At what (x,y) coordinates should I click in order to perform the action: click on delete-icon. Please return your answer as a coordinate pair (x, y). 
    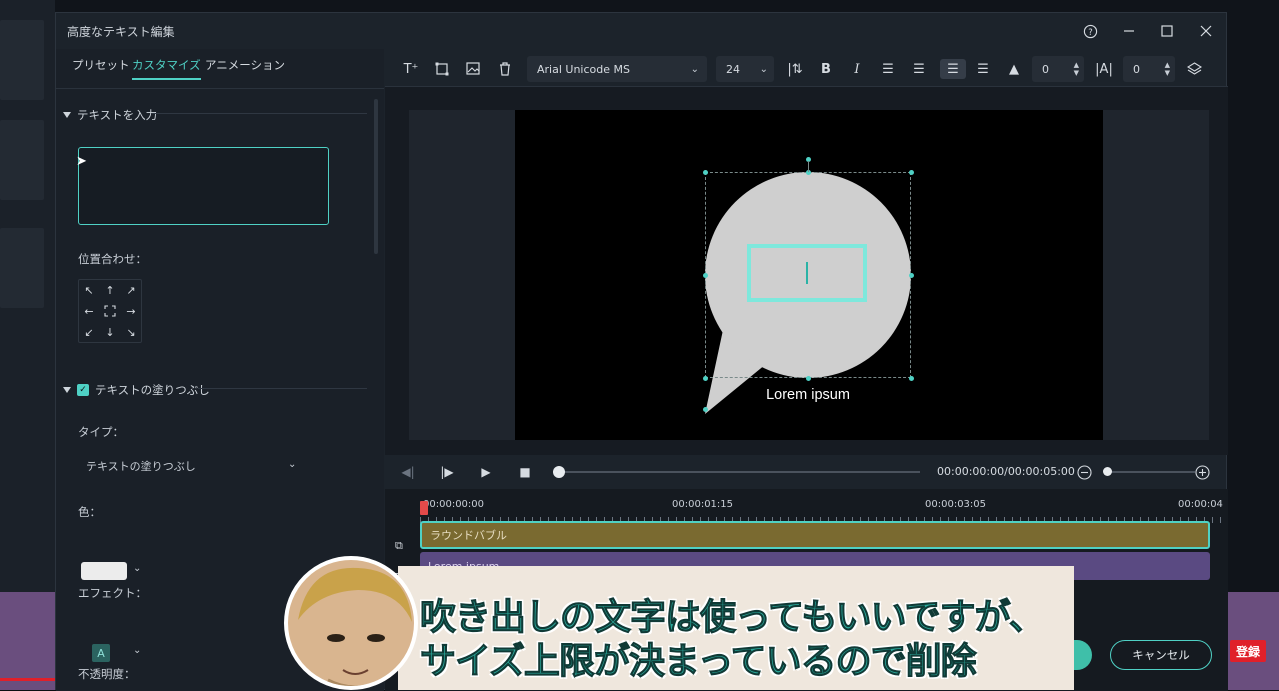
    Looking at the image, I should click on (505, 69).